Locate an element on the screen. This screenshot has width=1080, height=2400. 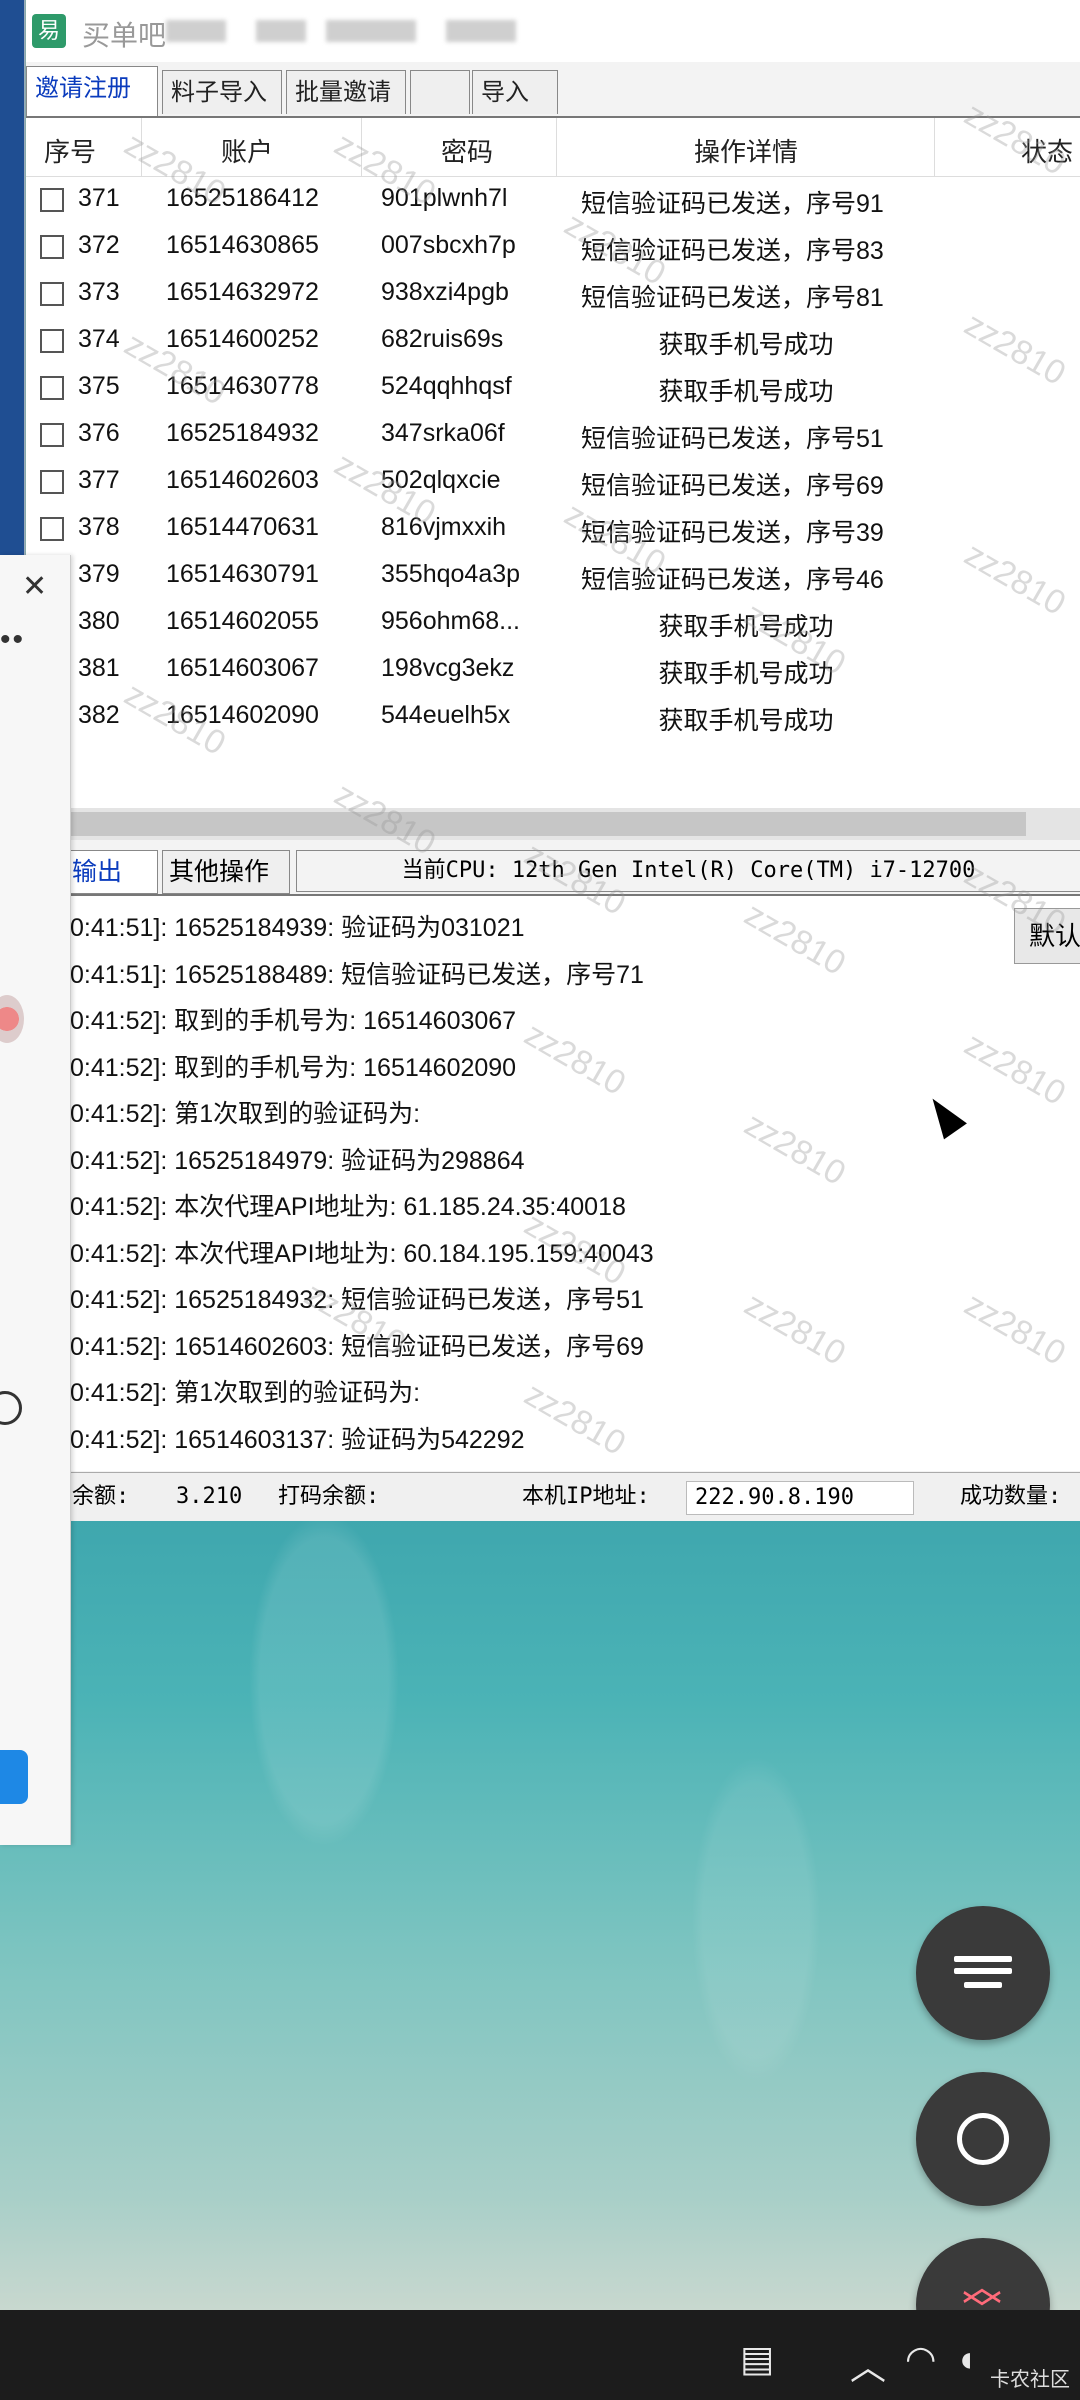
log-line: 0:41:52]: 取到的手机号为: 16514602090 is located at coordinates (293, 1067).